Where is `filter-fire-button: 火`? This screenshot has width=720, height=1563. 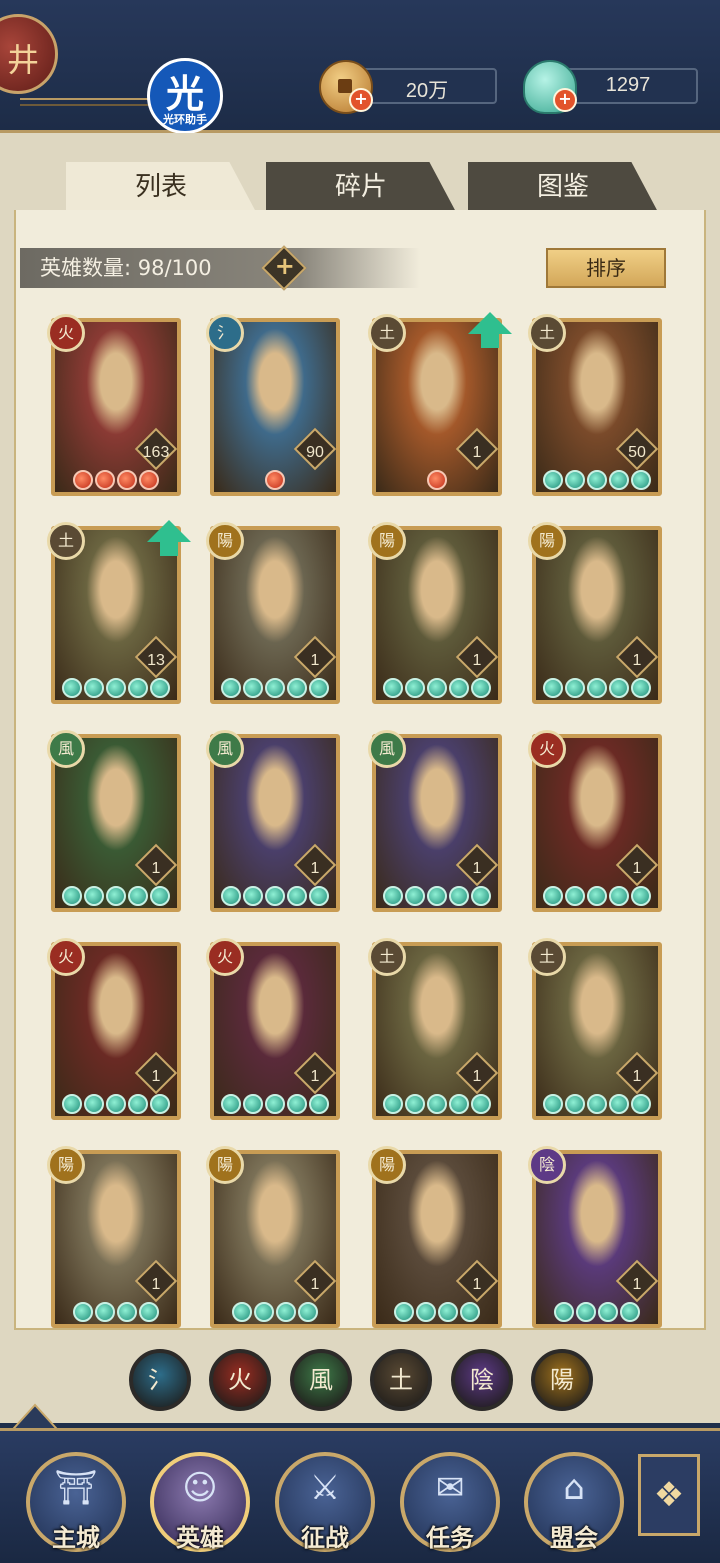 filter-fire-button: 火 is located at coordinates (240, 1380).